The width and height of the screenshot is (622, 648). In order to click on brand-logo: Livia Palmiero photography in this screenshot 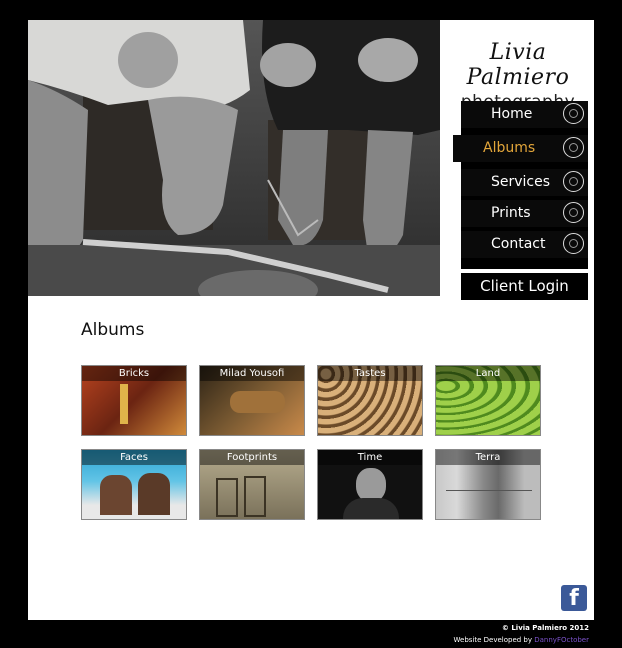, I will do `click(518, 66)`.